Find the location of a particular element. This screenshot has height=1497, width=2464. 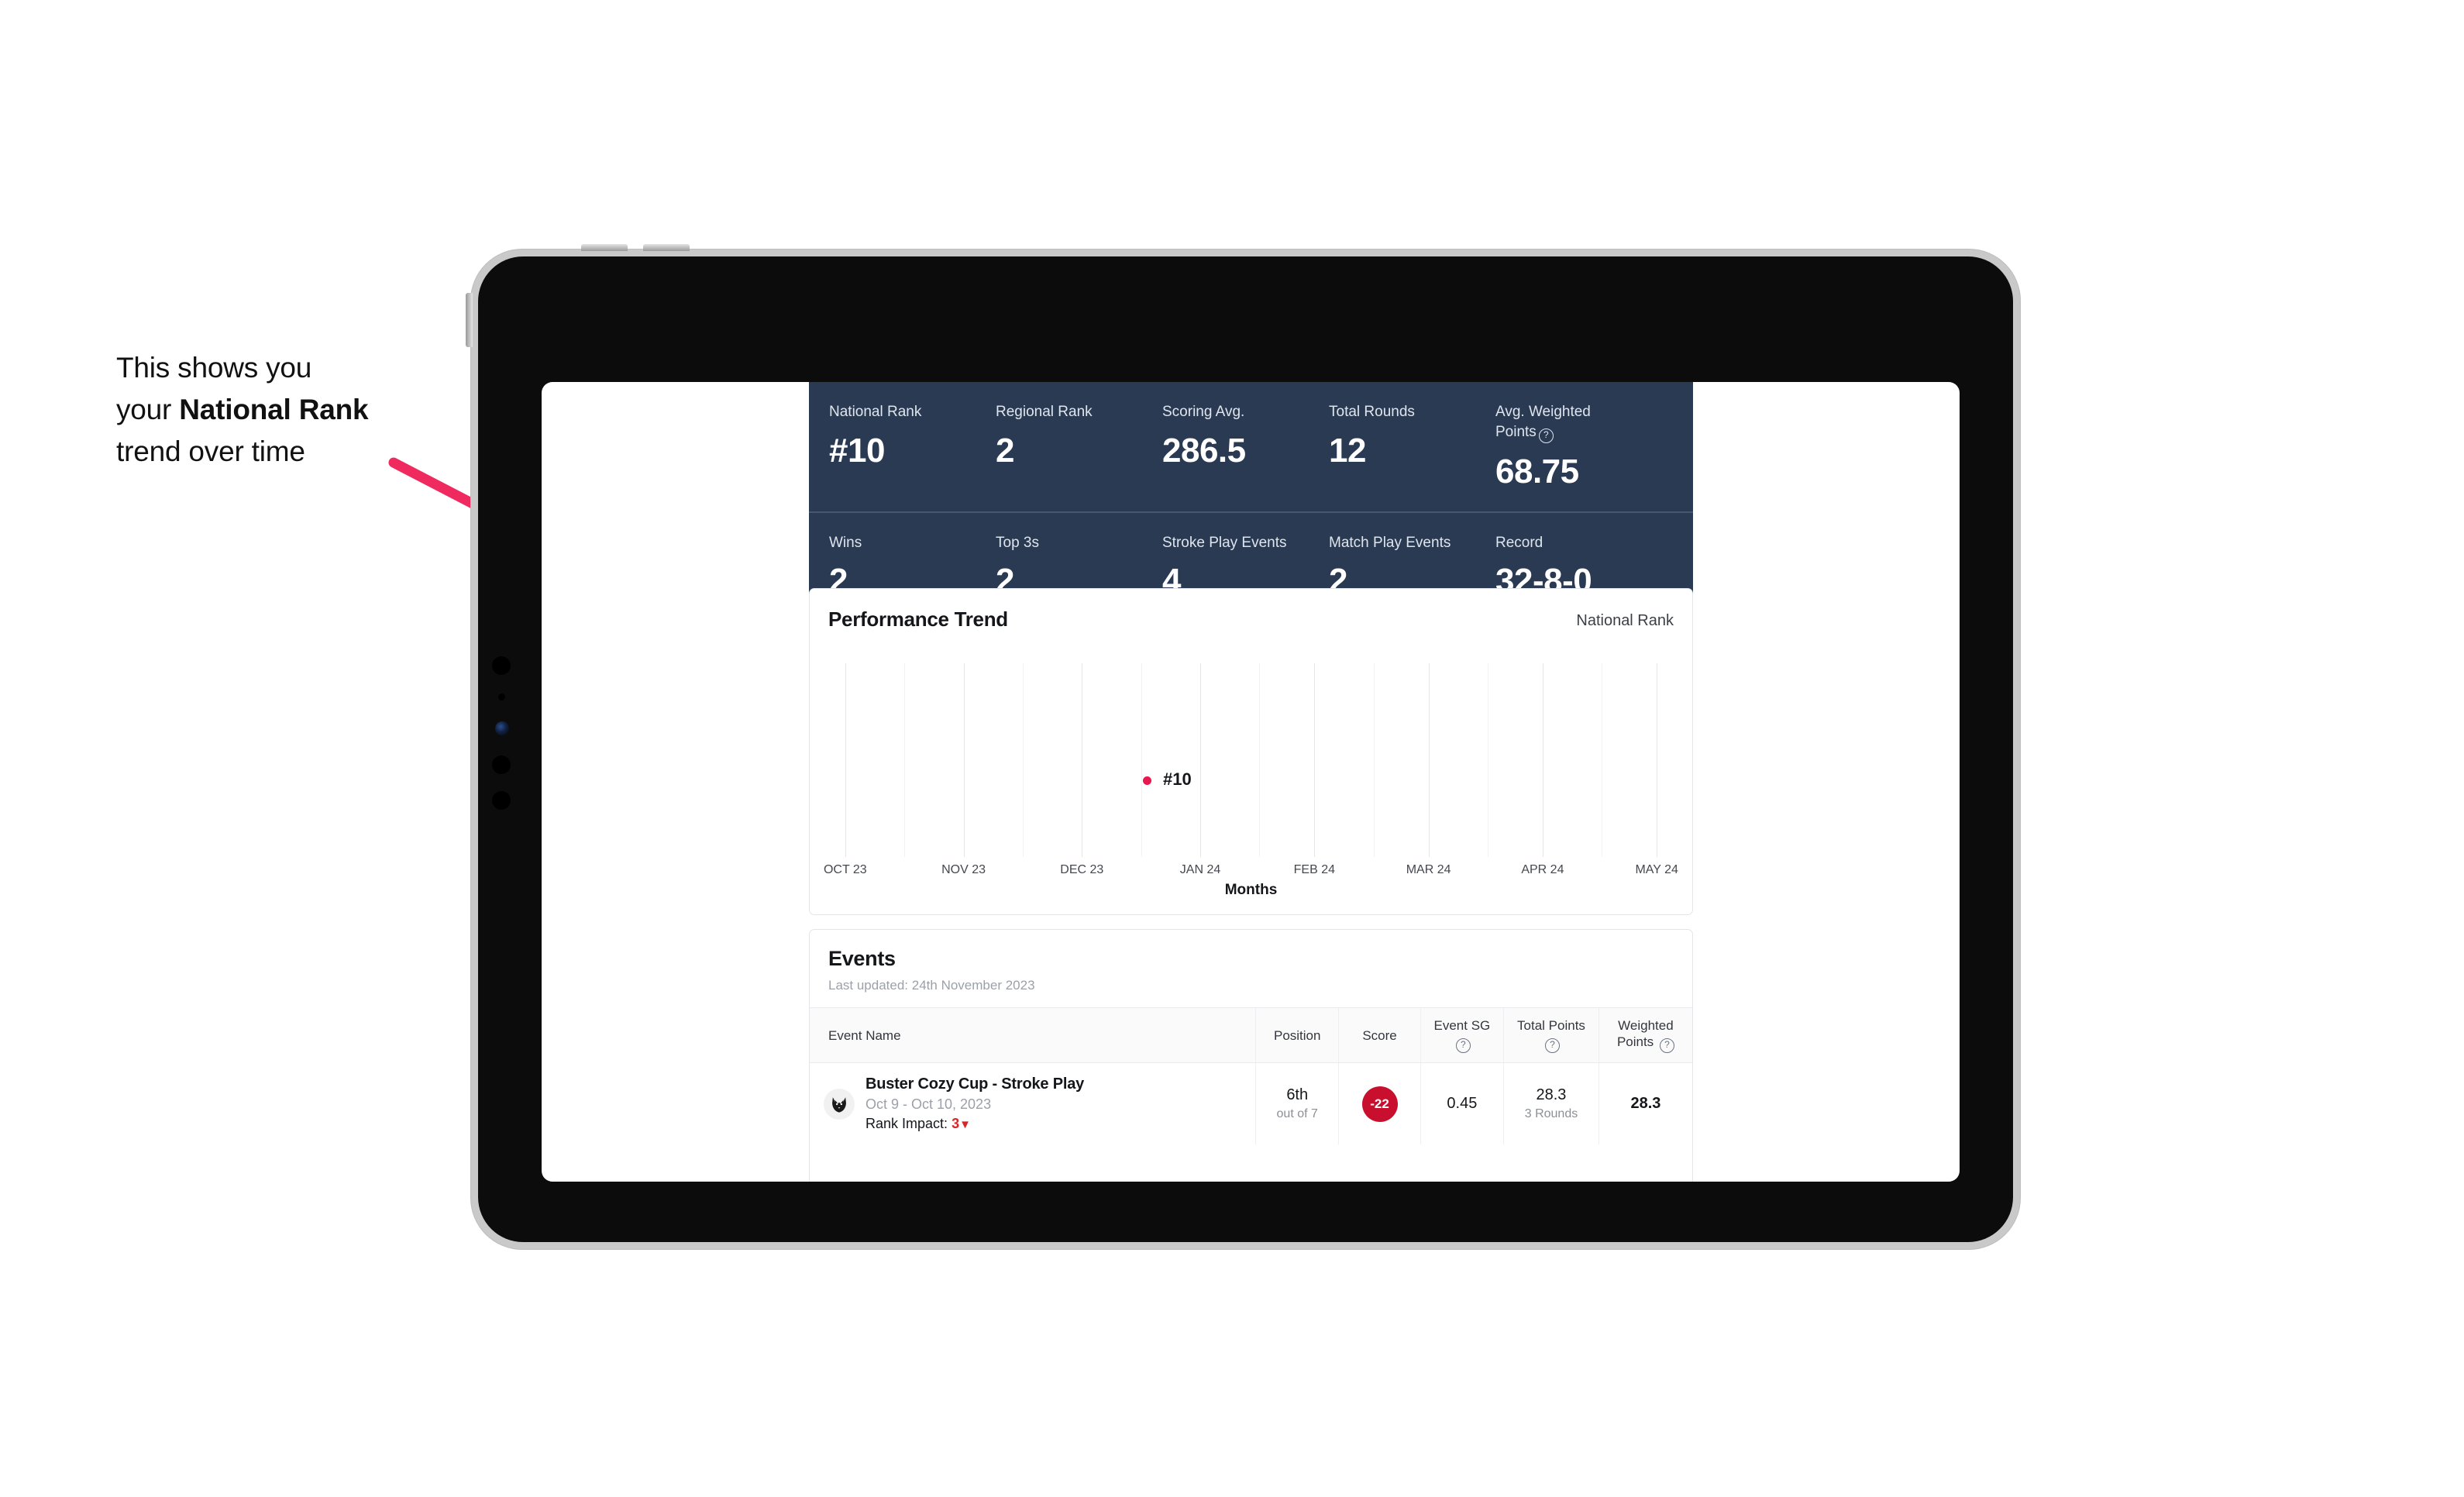

status-badge: -22 is located at coordinates (1379, 1104).